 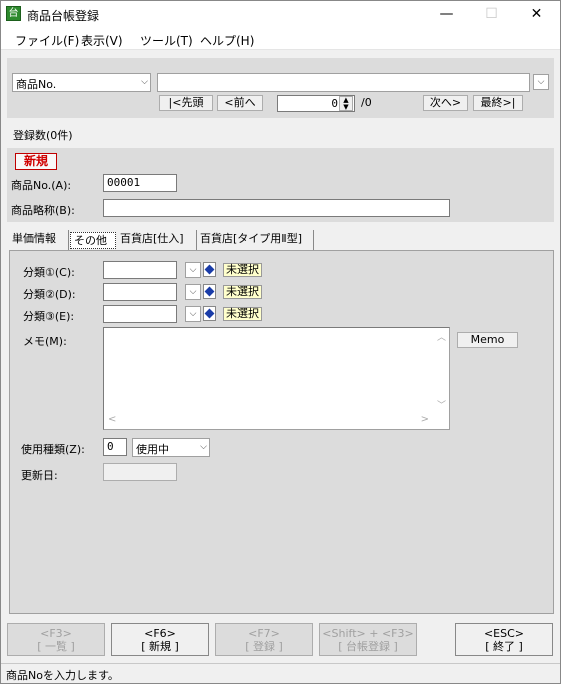 I want to click on title-bar: 台 商品台帳登録 — ☐ ✕, so click(x=280, y=14).